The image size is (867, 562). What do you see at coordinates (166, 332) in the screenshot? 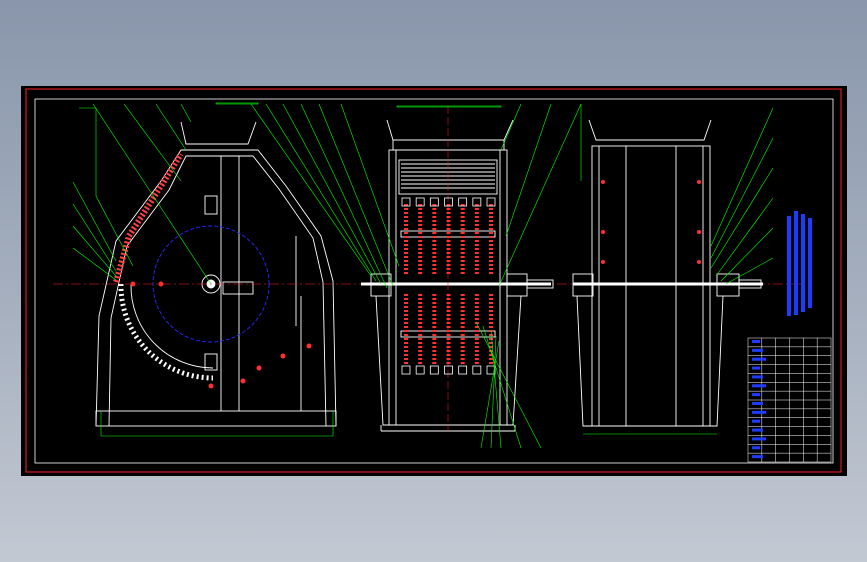
I see `screen-grate-arc` at bounding box center [166, 332].